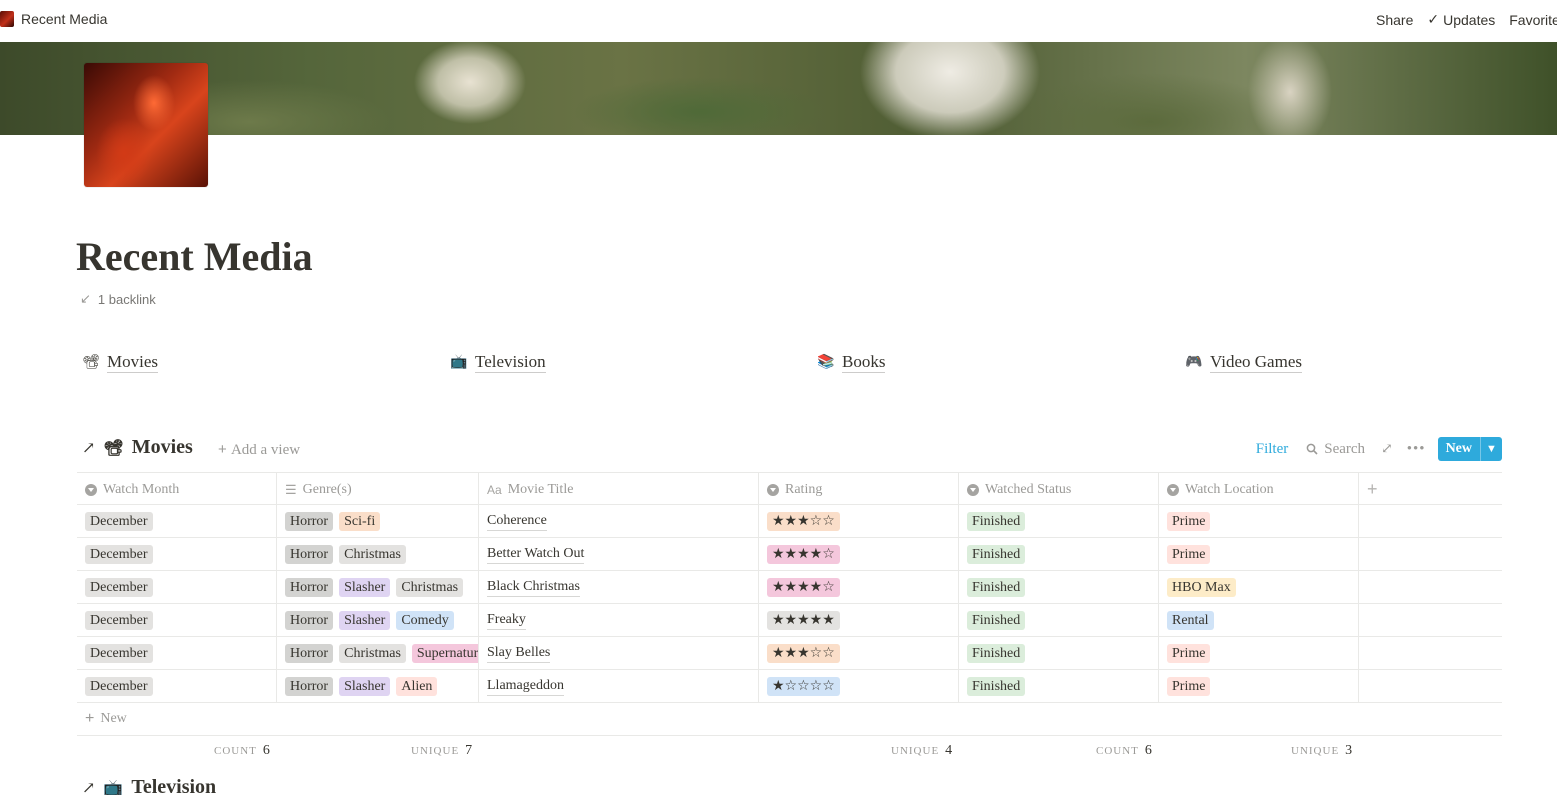 This screenshot has width=1557, height=795. What do you see at coordinates (118, 299) in the screenshot?
I see `backlink: ↙ 1 backlink` at bounding box center [118, 299].